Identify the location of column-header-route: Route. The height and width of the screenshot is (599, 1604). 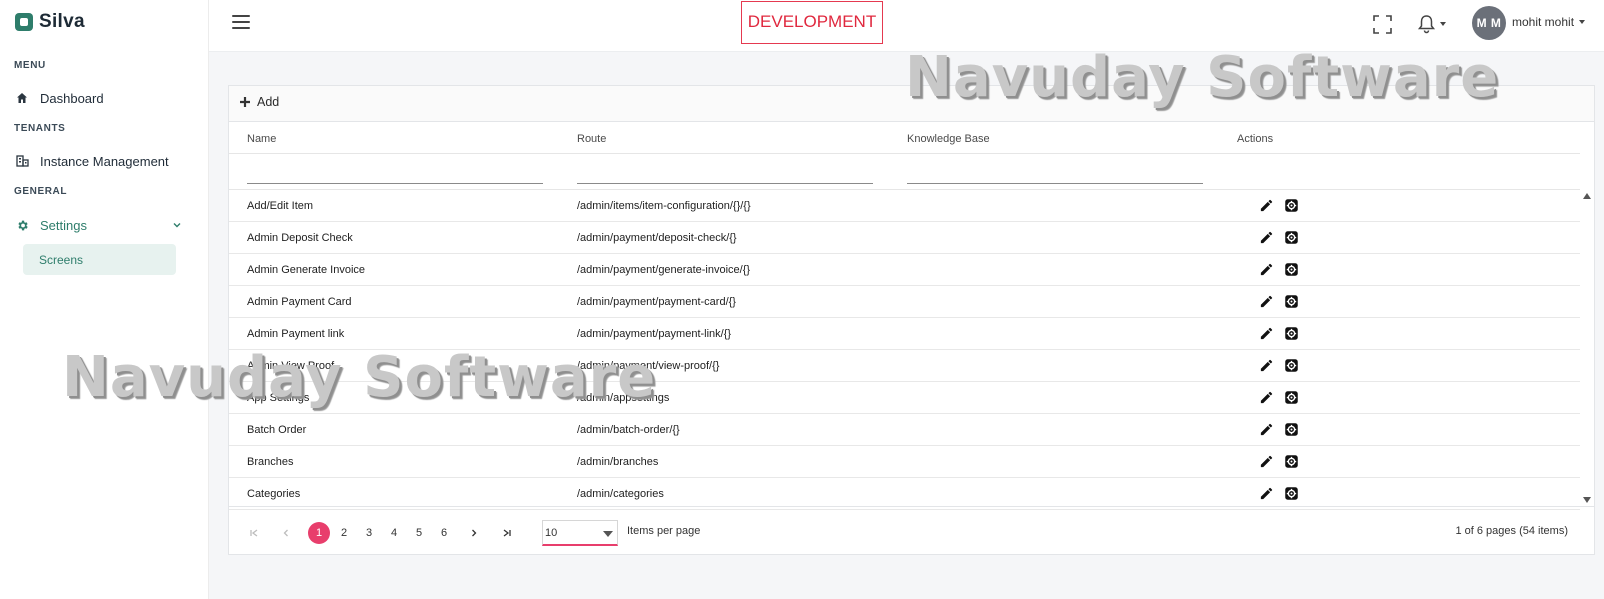
(591, 139).